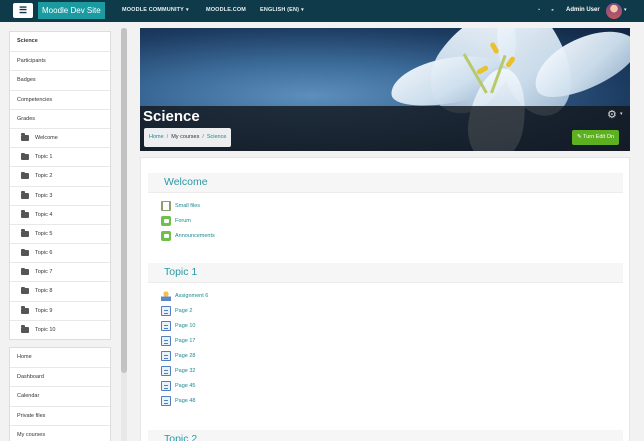  What do you see at coordinates (186, 182) in the screenshot?
I see `section-title: Welcome` at bounding box center [186, 182].